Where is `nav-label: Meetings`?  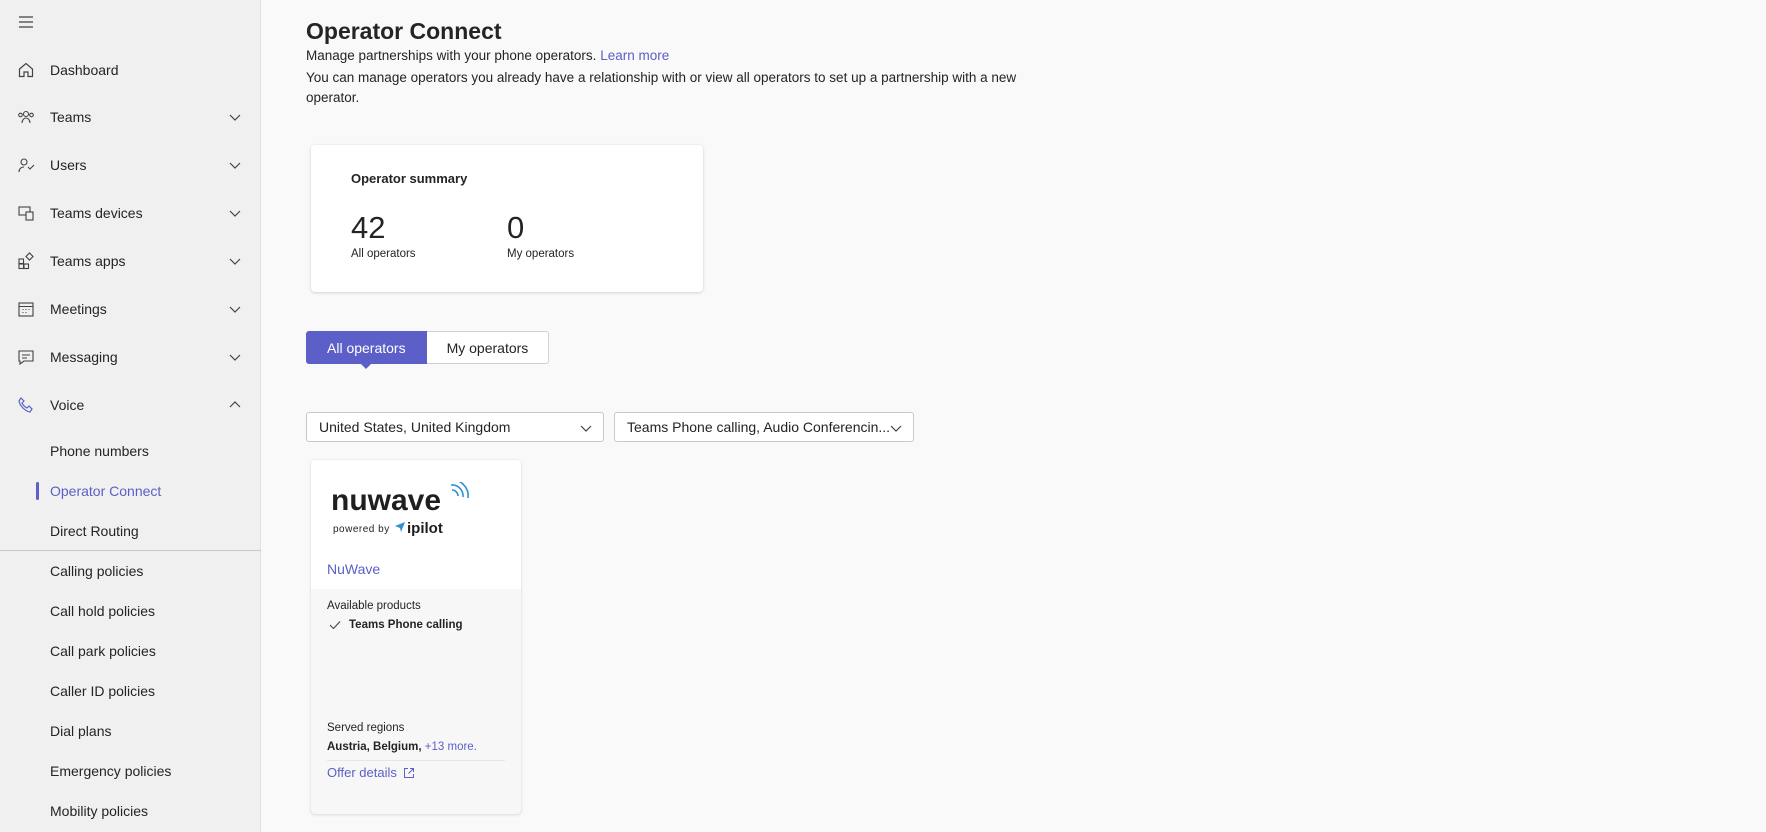
nav-label: Meetings is located at coordinates (78, 309).